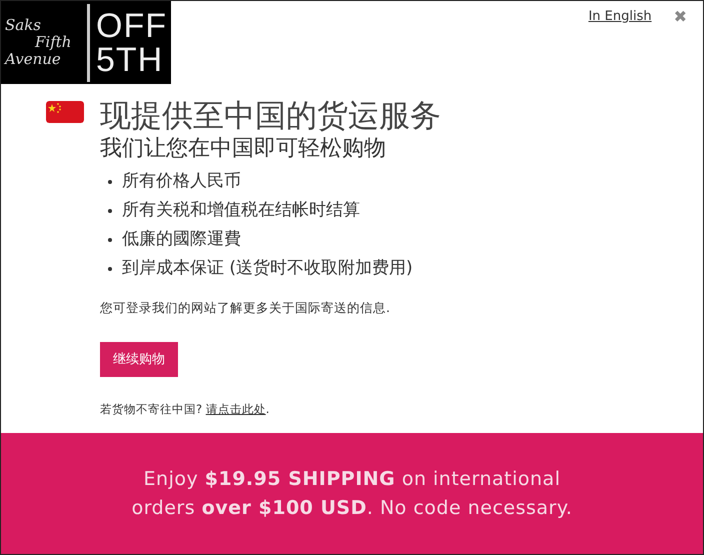 This screenshot has width=704, height=555. What do you see at coordinates (130, 59) in the screenshot?
I see `logo-text: 5TH` at bounding box center [130, 59].